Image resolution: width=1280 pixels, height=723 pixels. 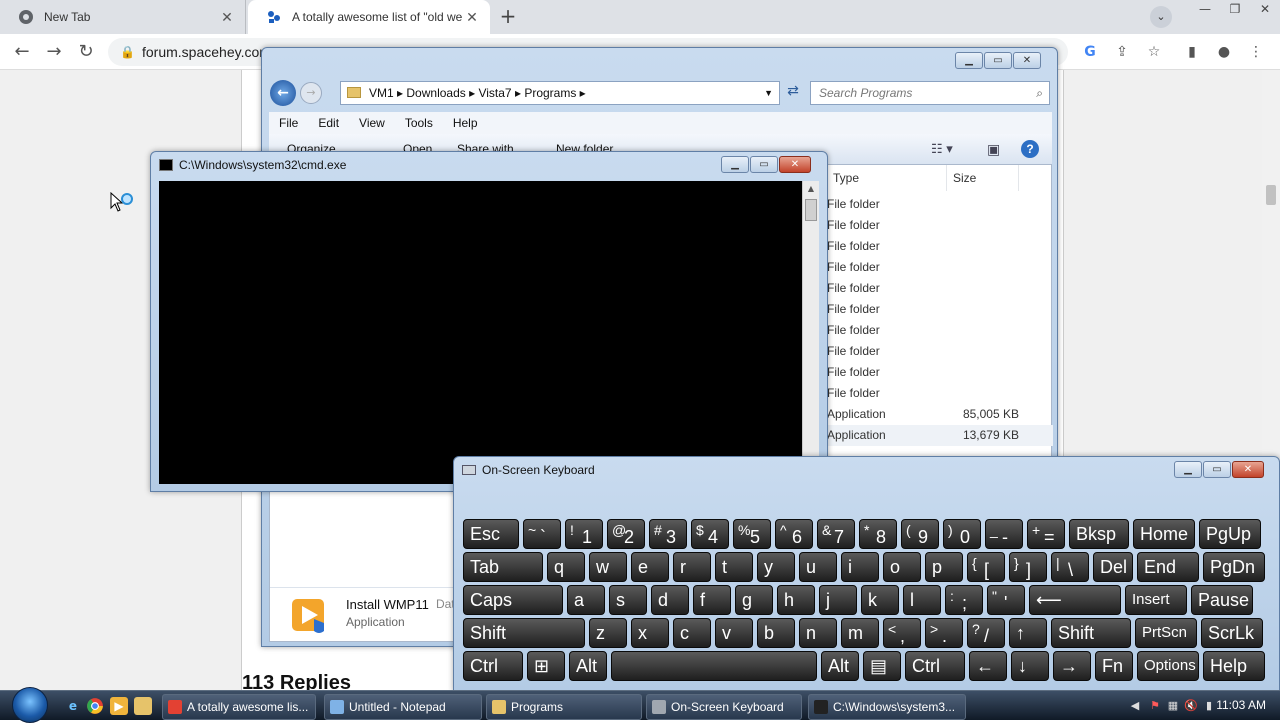 I want to click on osk-key: Caps, so click(x=513, y=600).